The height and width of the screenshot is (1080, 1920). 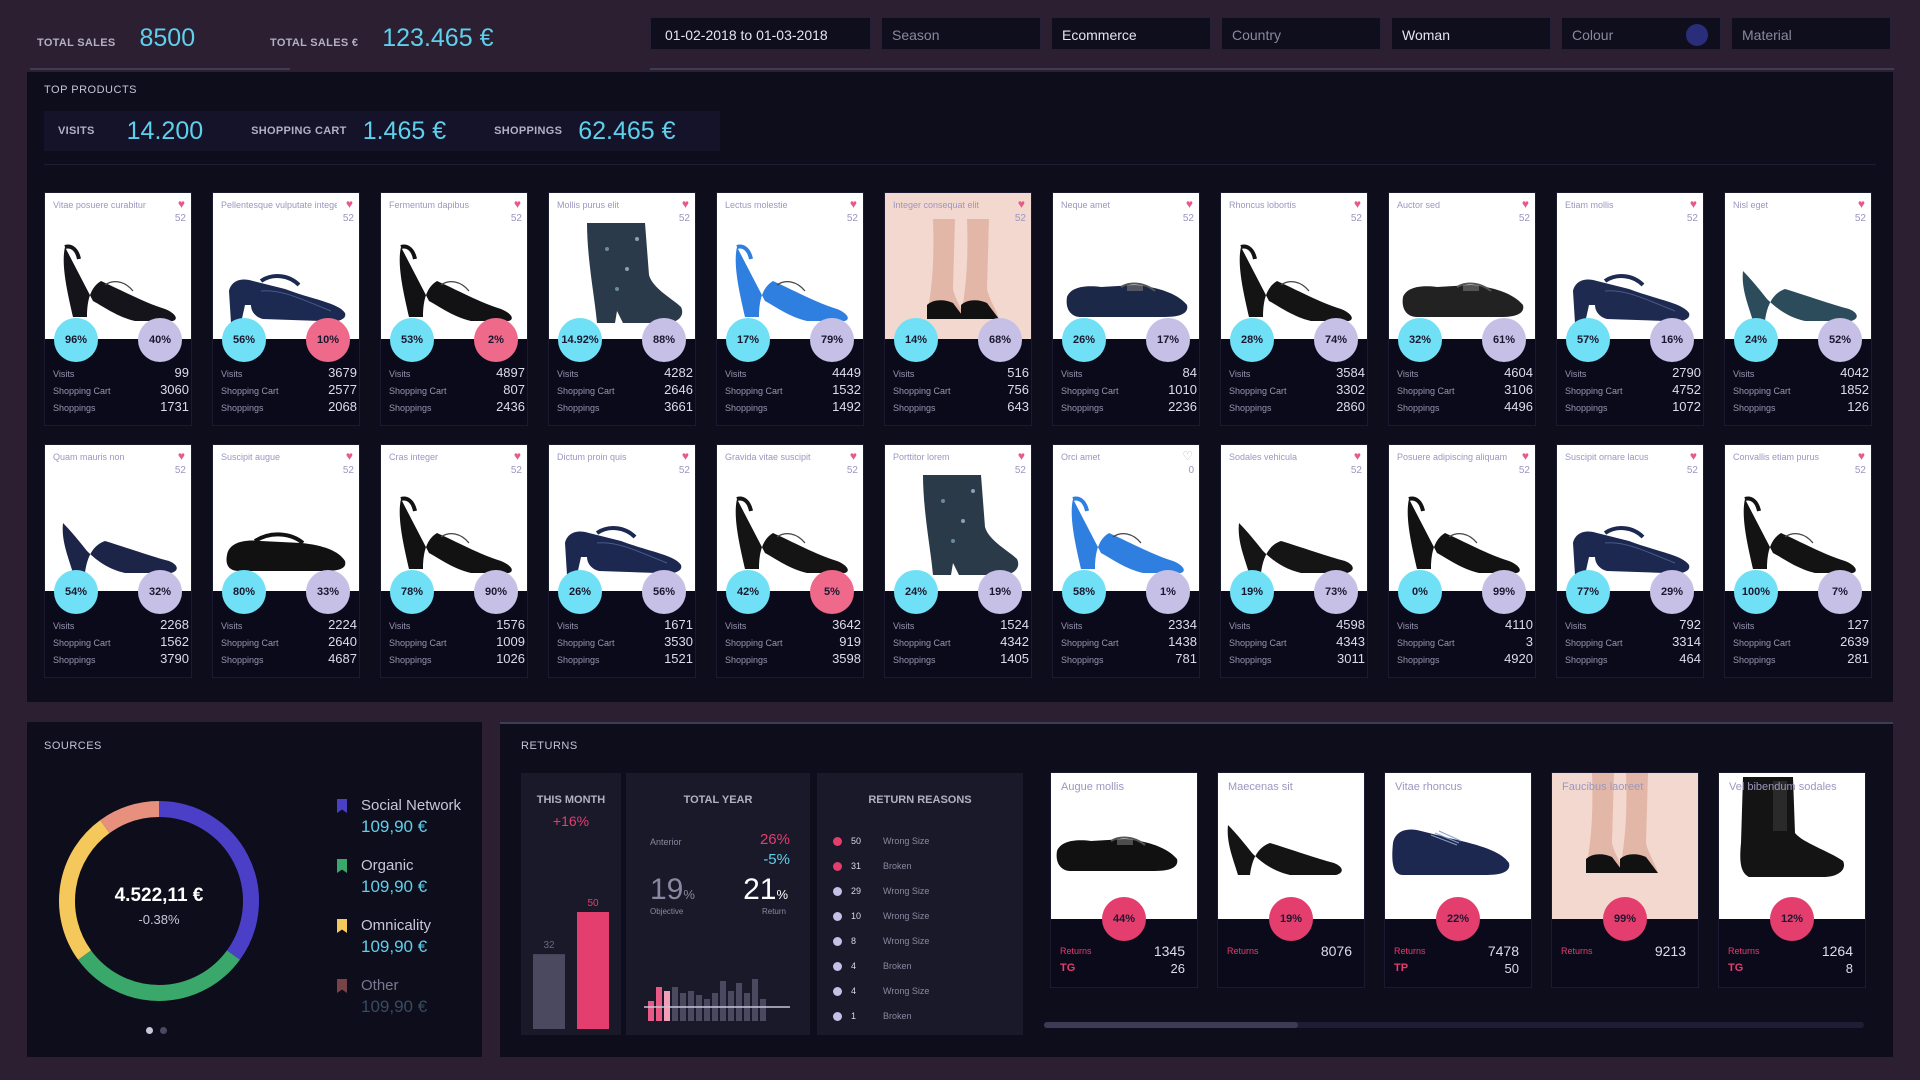 I want to click on channel-filter: Ecommerce, so click(x=1131, y=33).